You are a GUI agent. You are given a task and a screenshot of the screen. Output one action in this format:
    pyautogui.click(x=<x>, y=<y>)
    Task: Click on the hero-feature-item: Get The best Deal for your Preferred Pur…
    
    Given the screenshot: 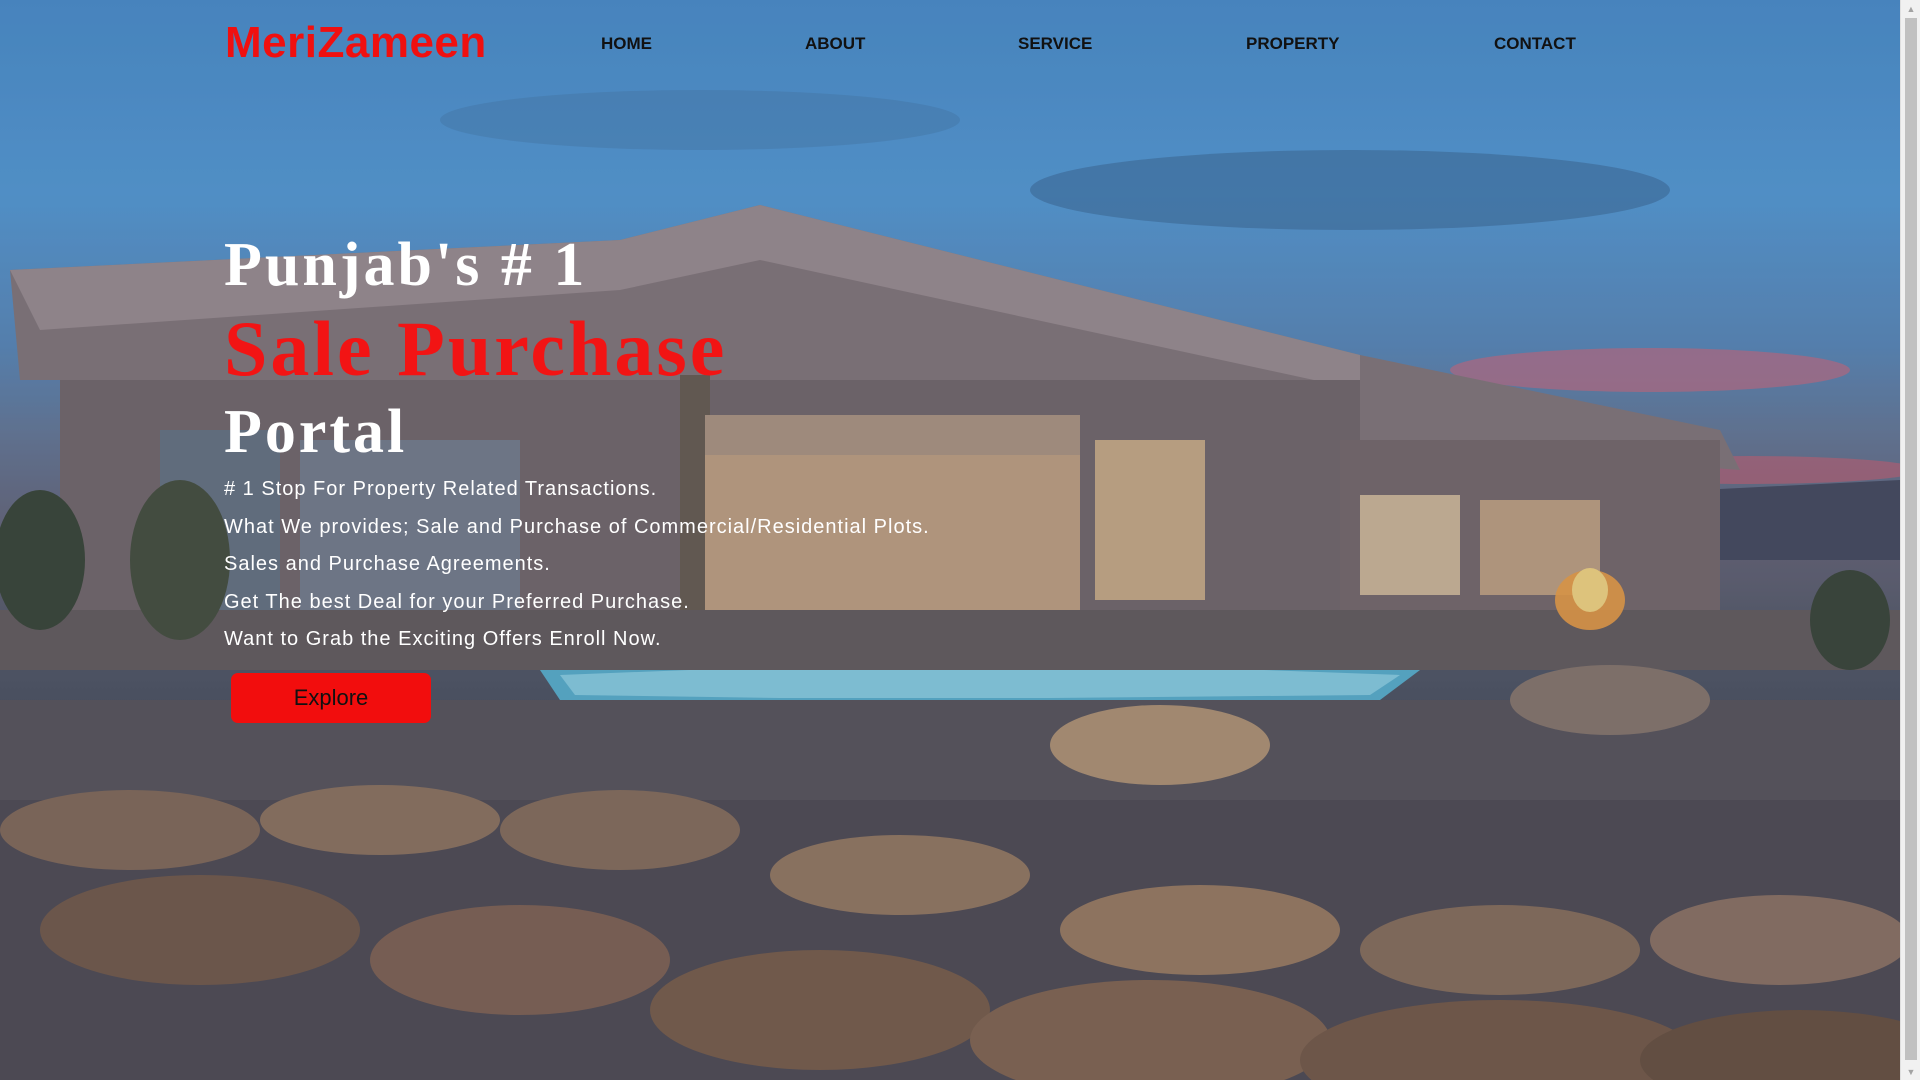 What is the action you would take?
    pyautogui.click(x=457, y=601)
    